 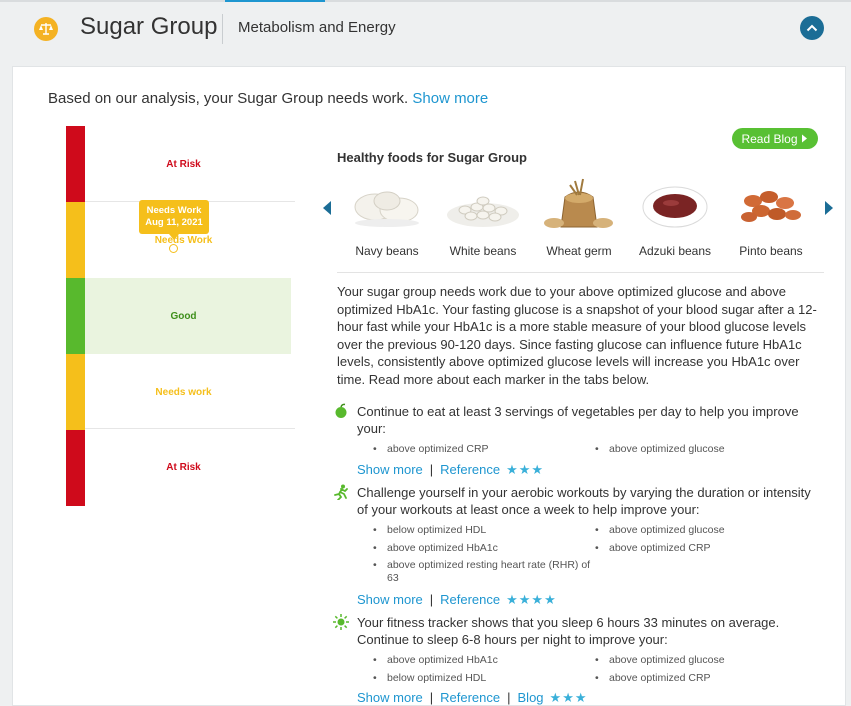 What do you see at coordinates (450, 98) in the screenshot?
I see `summary-show-more-link: Show more` at bounding box center [450, 98].